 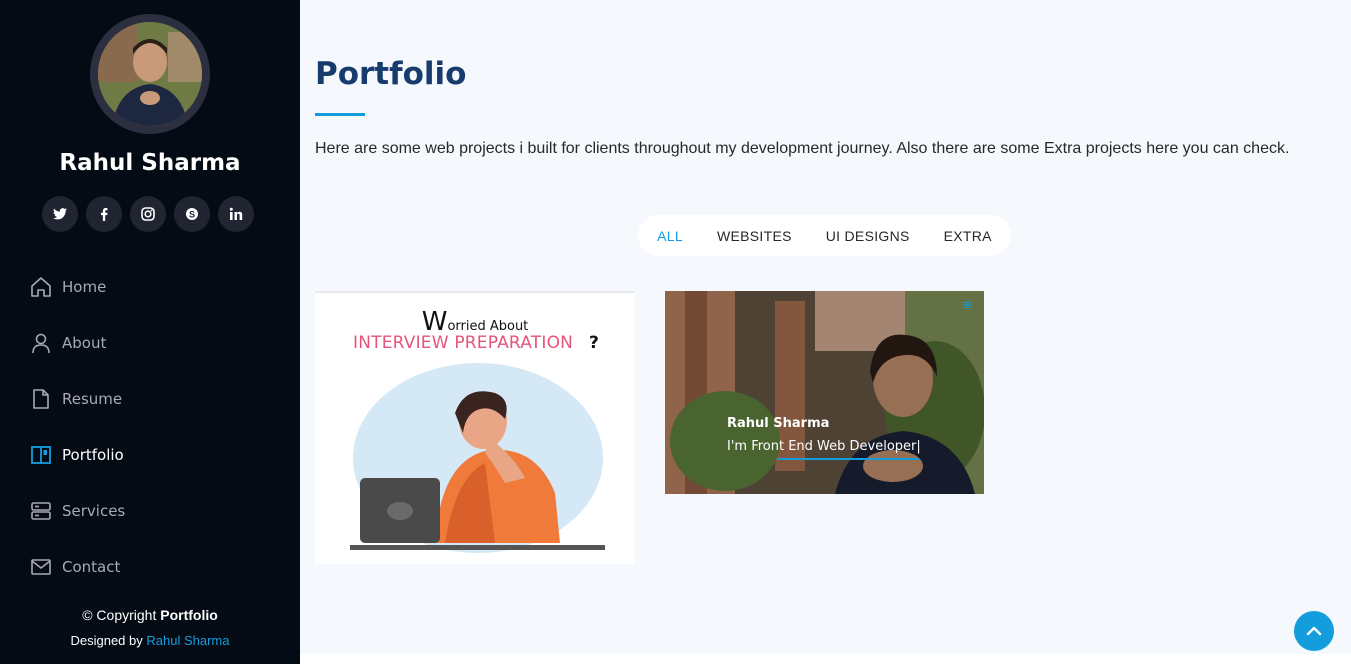 What do you see at coordinates (41, 287) in the screenshot?
I see `home-icon` at bounding box center [41, 287].